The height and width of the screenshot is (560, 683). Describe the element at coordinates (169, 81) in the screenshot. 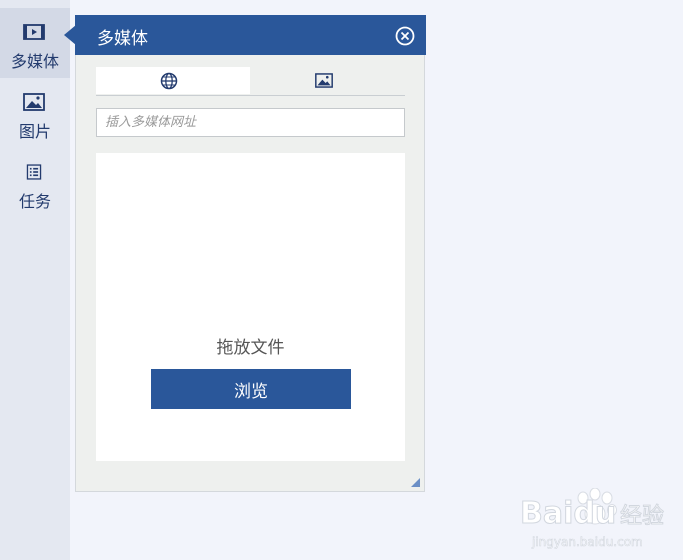

I see `globe-icon` at that location.